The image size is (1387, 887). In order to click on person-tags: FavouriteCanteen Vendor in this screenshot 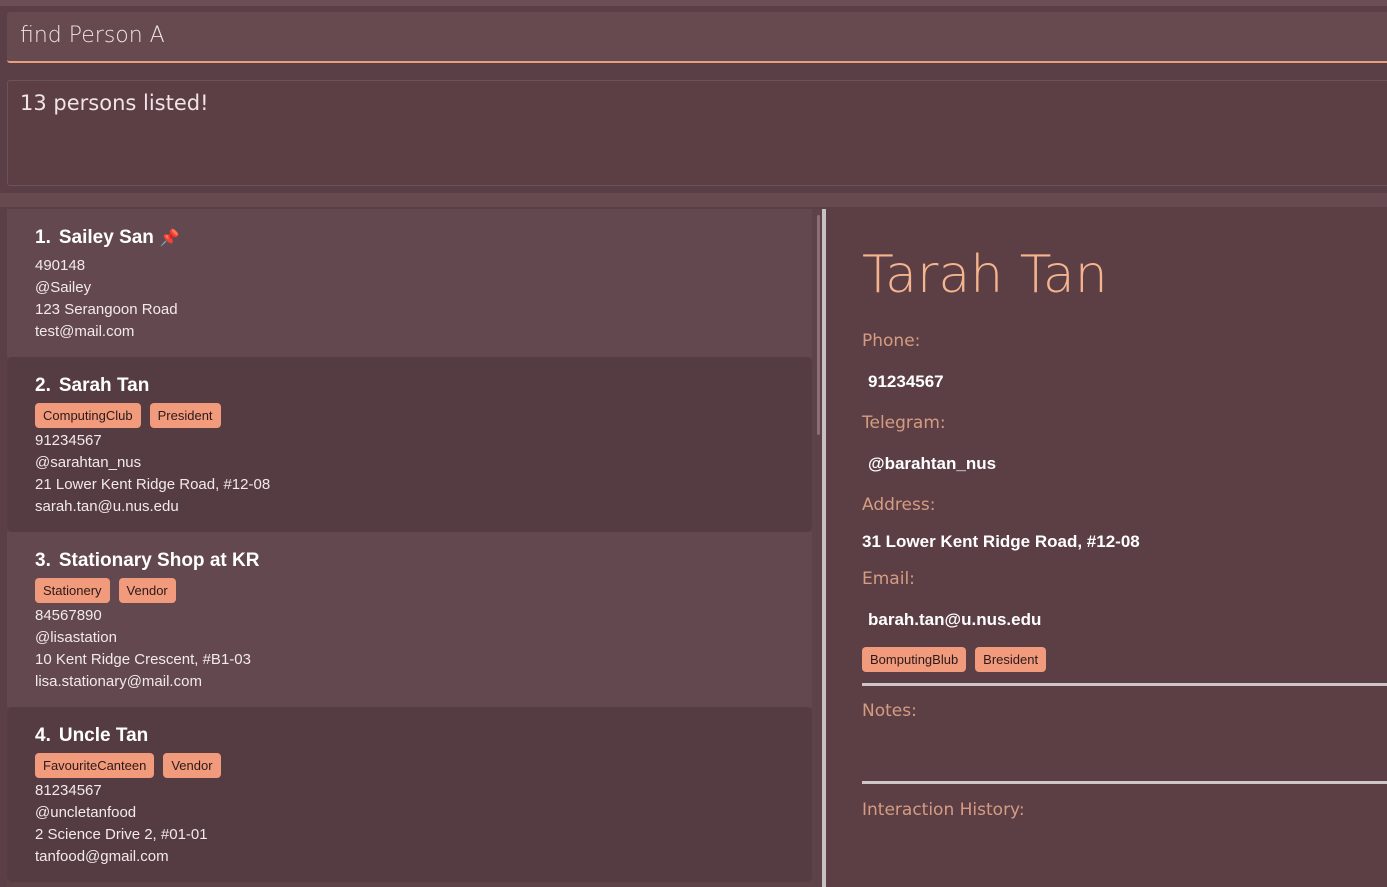, I will do `click(423, 765)`.